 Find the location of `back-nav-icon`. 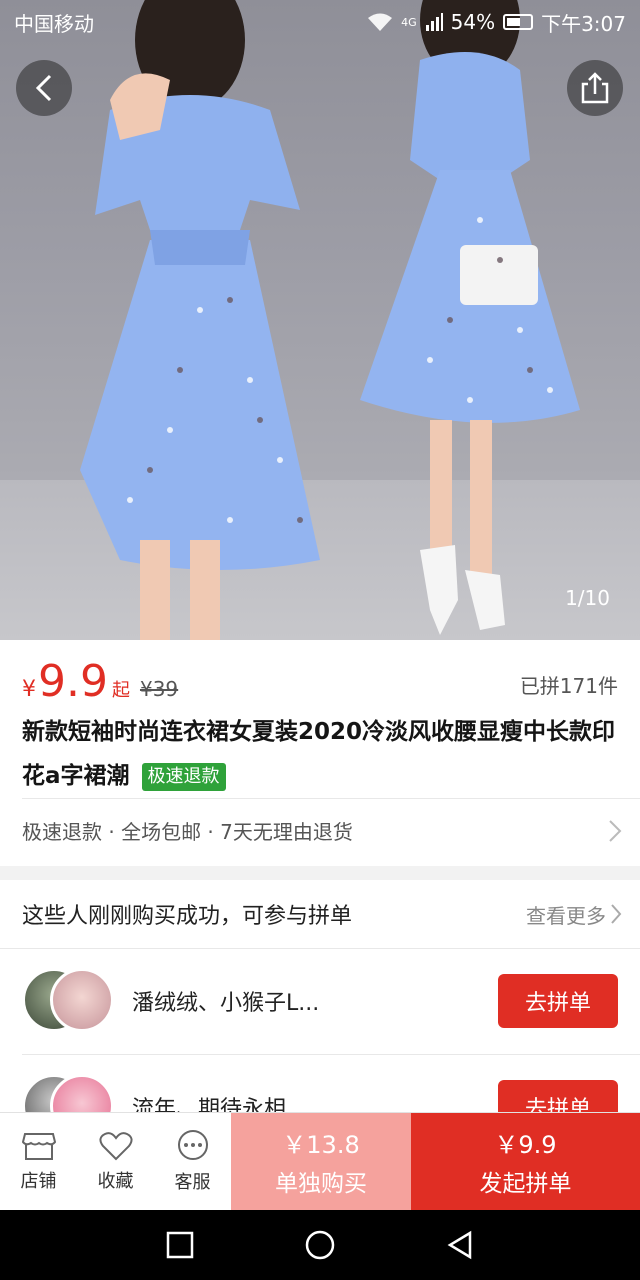

back-nav-icon is located at coordinates (460, 1245).